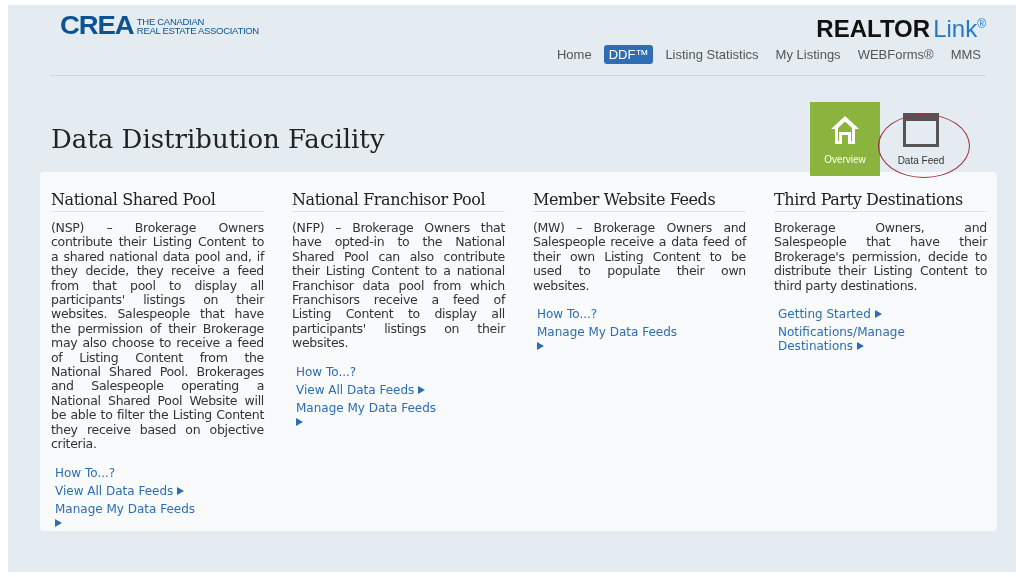  I want to click on section-heading: National Shared Pool, so click(157, 201).